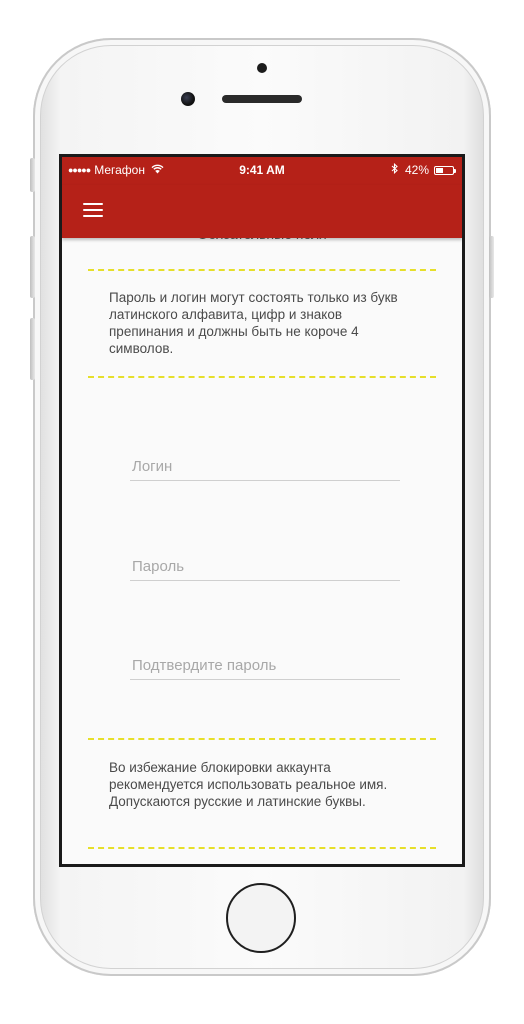 Image resolution: width=524 pixels, height=1024 pixels. Describe the element at coordinates (416, 170) in the screenshot. I see `battery-percent: 42%` at that location.